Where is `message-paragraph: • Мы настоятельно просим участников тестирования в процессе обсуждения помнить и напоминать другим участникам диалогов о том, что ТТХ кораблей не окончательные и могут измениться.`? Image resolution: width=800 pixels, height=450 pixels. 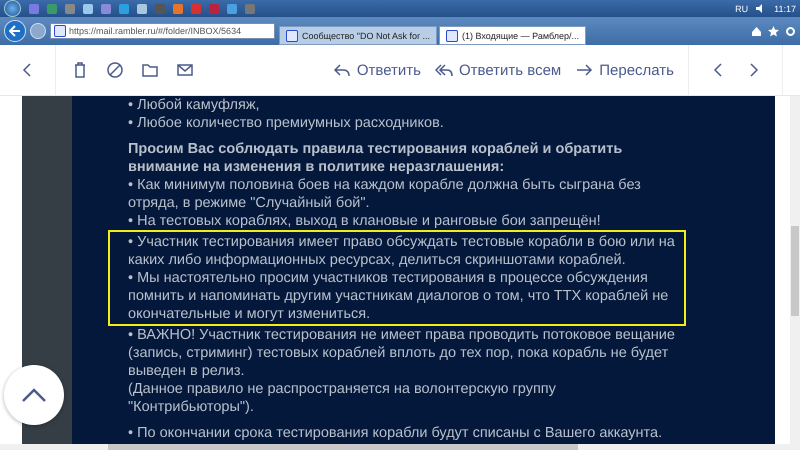 message-paragraph: • Мы настоятельно просим участников тестирования в процессе обсуждения помнить и напоминать другим участникам диалогов о том, что ТТХ кораблей не окончательные и могут измениться. is located at coordinates (399, 296).